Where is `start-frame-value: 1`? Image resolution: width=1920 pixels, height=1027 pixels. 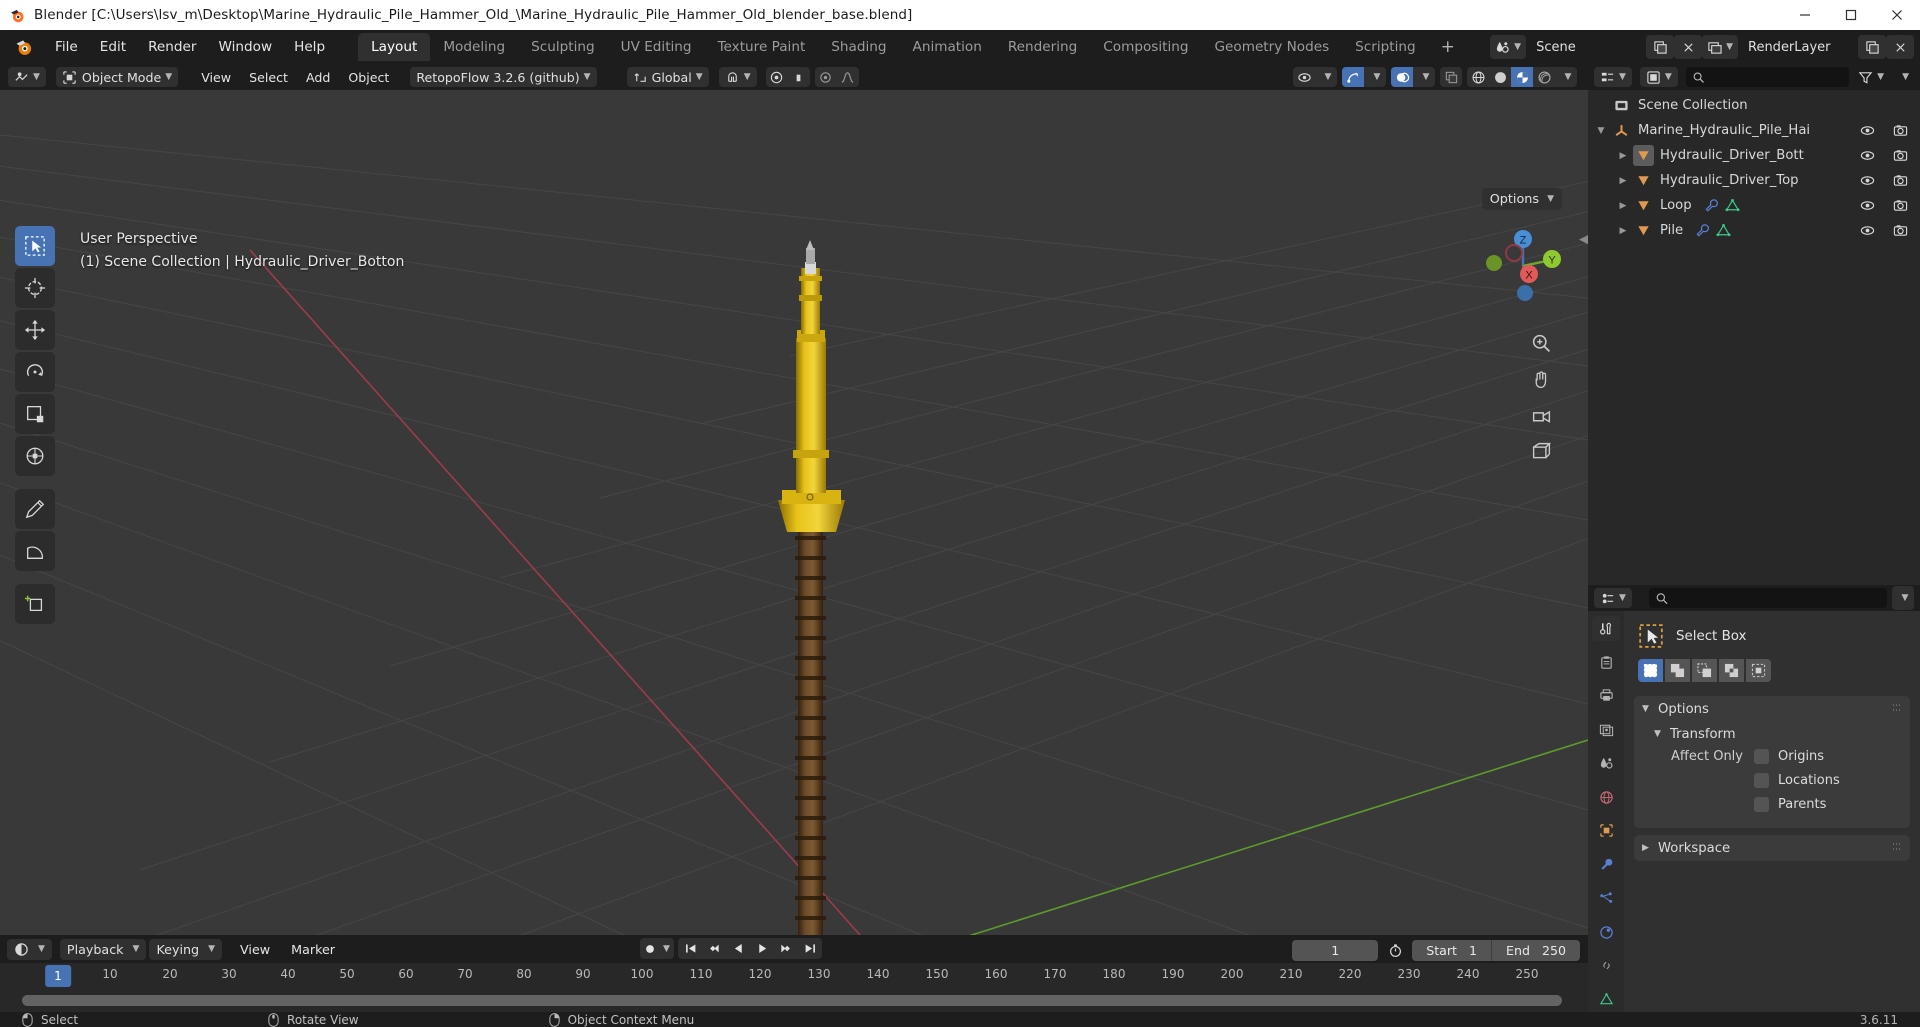 start-frame-value: 1 is located at coordinates (1480, 950).